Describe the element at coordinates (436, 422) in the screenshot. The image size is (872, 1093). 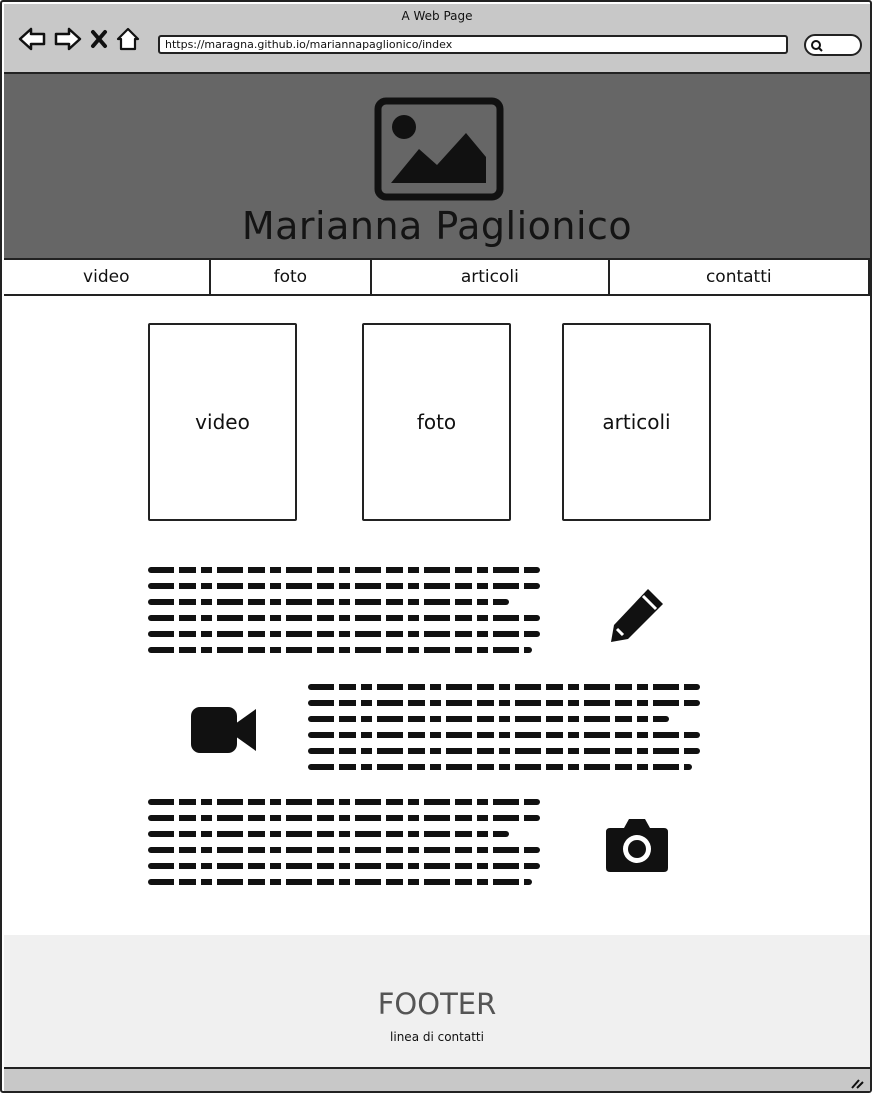
I see `card-foto: foto` at that location.